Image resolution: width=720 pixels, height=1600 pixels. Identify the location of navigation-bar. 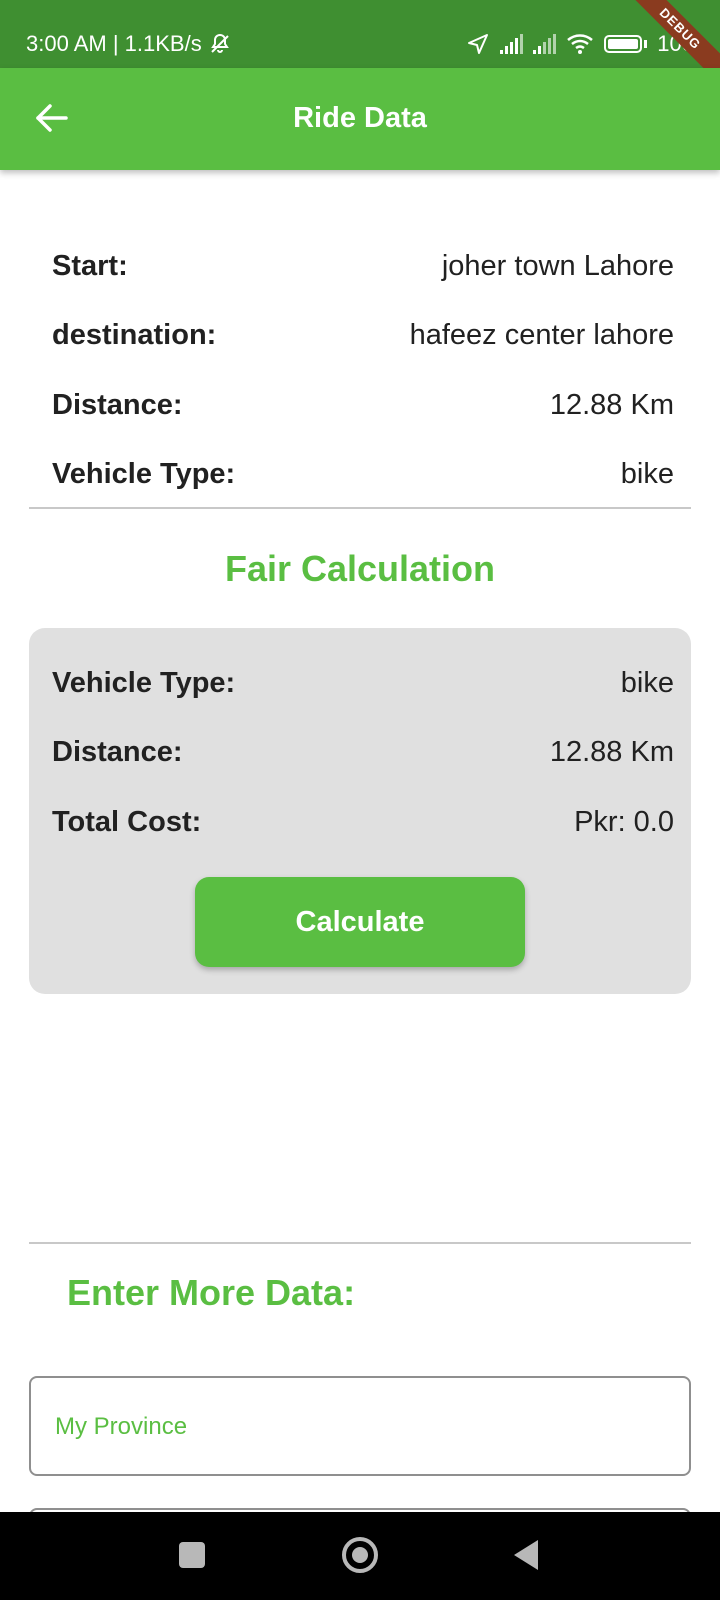
(360, 1556).